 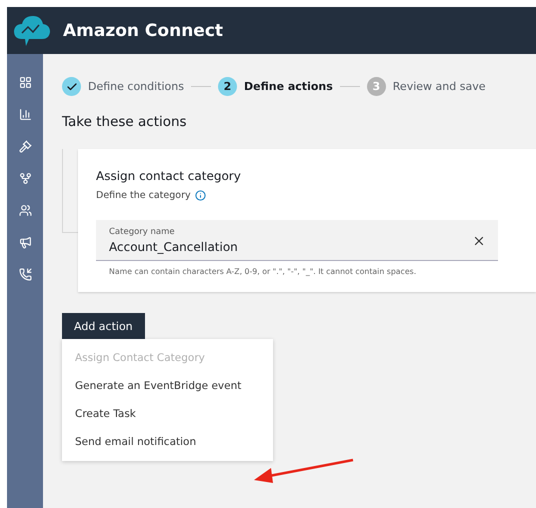 I want to click on phone-icon, so click(x=25, y=274).